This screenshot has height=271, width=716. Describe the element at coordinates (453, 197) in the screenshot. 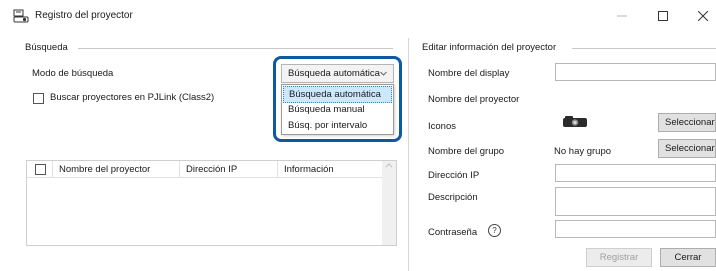

I see `description-label: Descripción` at that location.